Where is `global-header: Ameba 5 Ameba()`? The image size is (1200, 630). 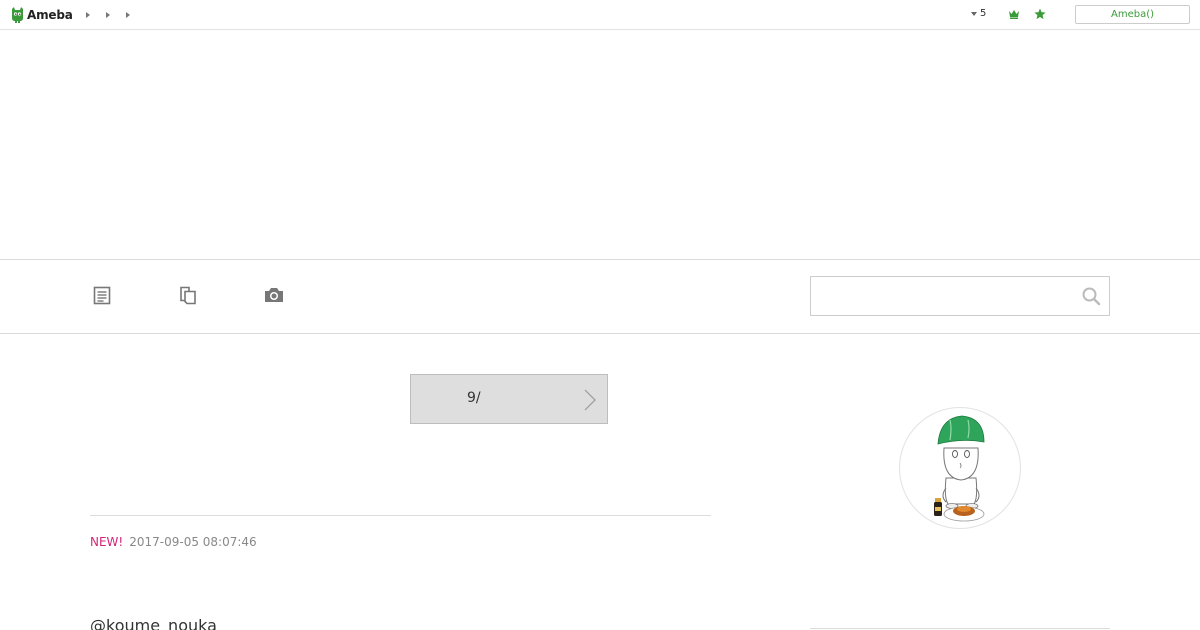 global-header: Ameba 5 Ameba() is located at coordinates (600, 15).